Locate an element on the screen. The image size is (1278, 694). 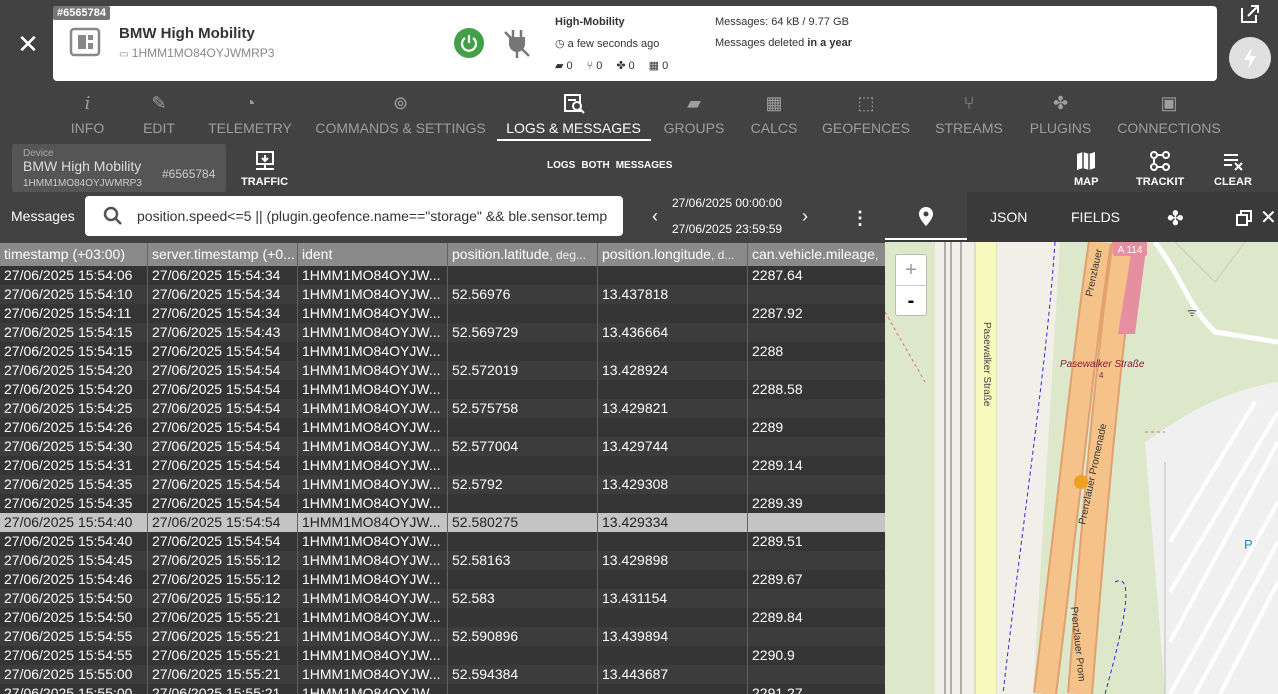
table-cell: 27/06/2025 15:54:50 is located at coordinates (74, 598).